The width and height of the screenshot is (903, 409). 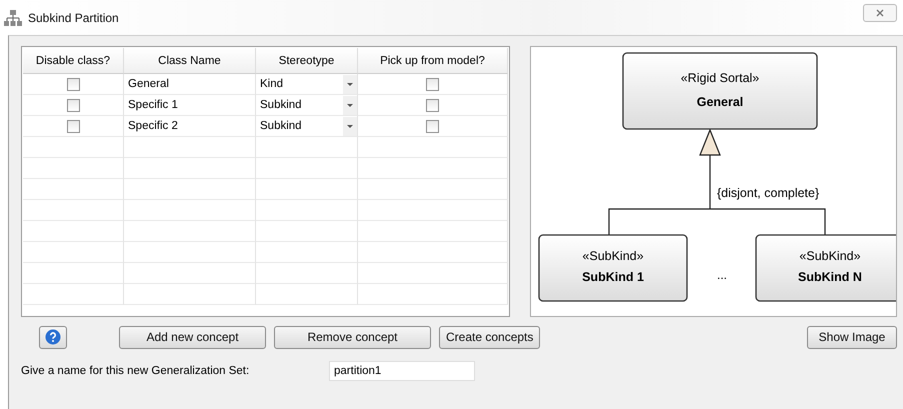 I want to click on table-cell: General, so click(x=190, y=84).